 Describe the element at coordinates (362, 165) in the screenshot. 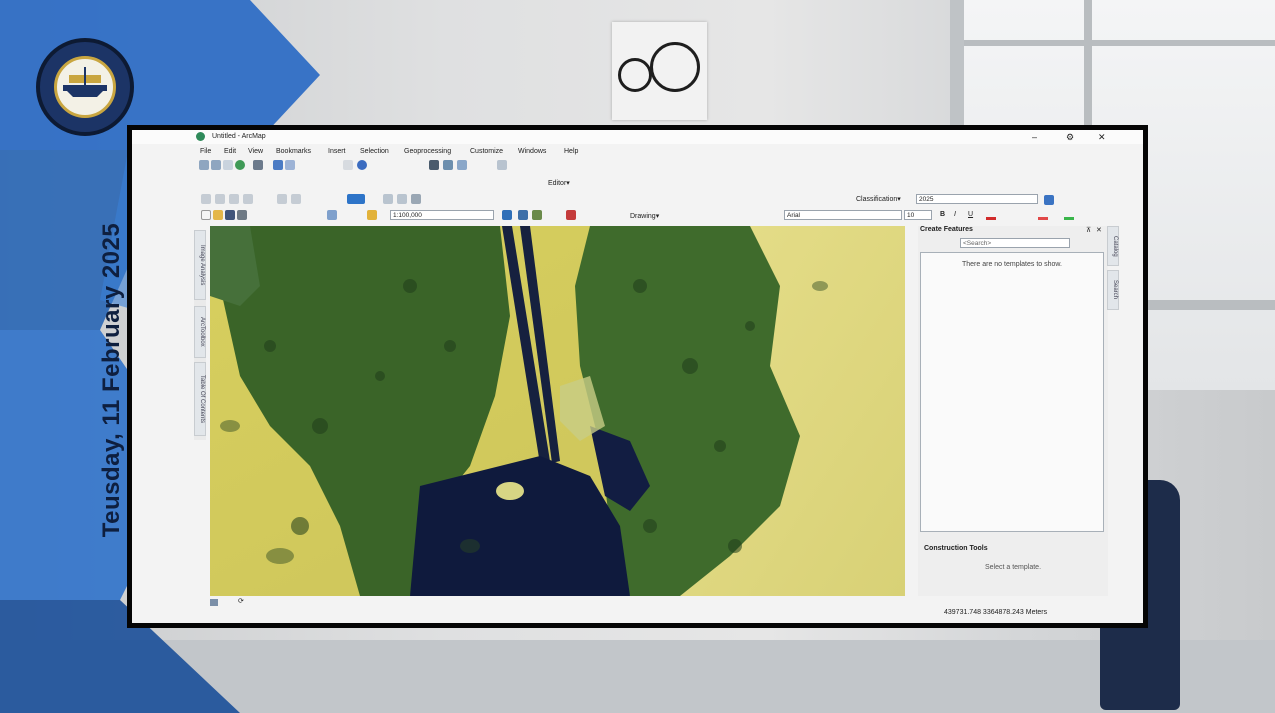

I see `identify-icon` at that location.